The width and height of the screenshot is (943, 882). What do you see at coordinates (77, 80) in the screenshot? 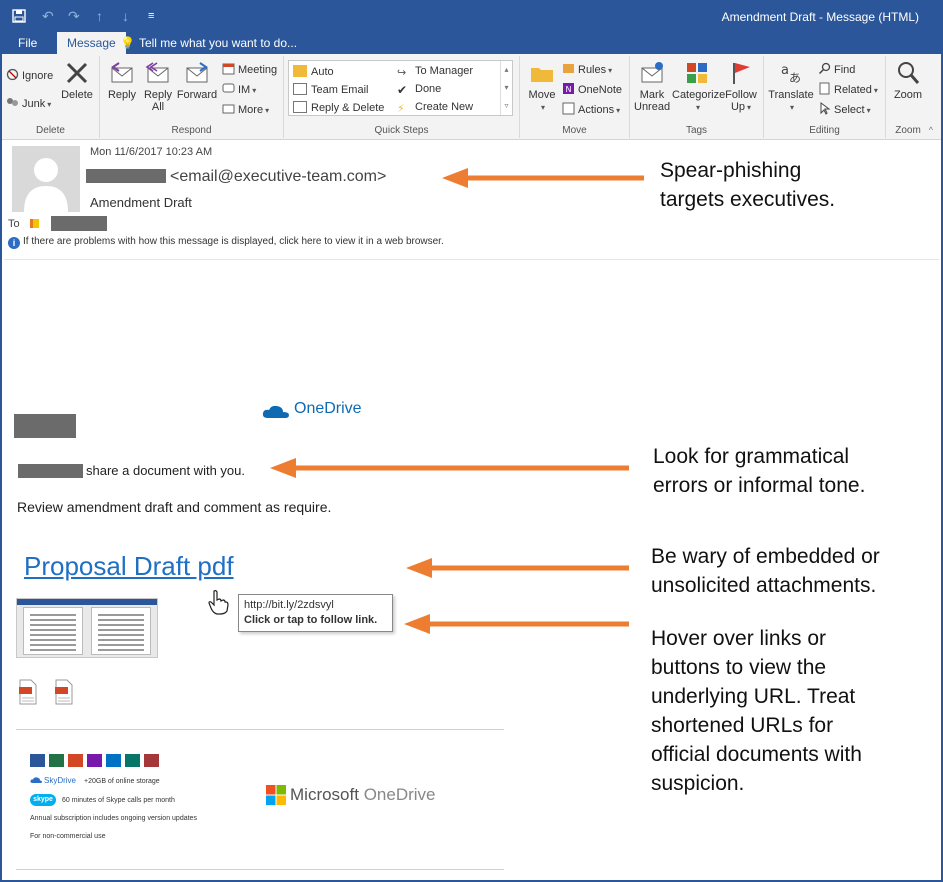
I see `delete-button: Delete` at bounding box center [77, 80].